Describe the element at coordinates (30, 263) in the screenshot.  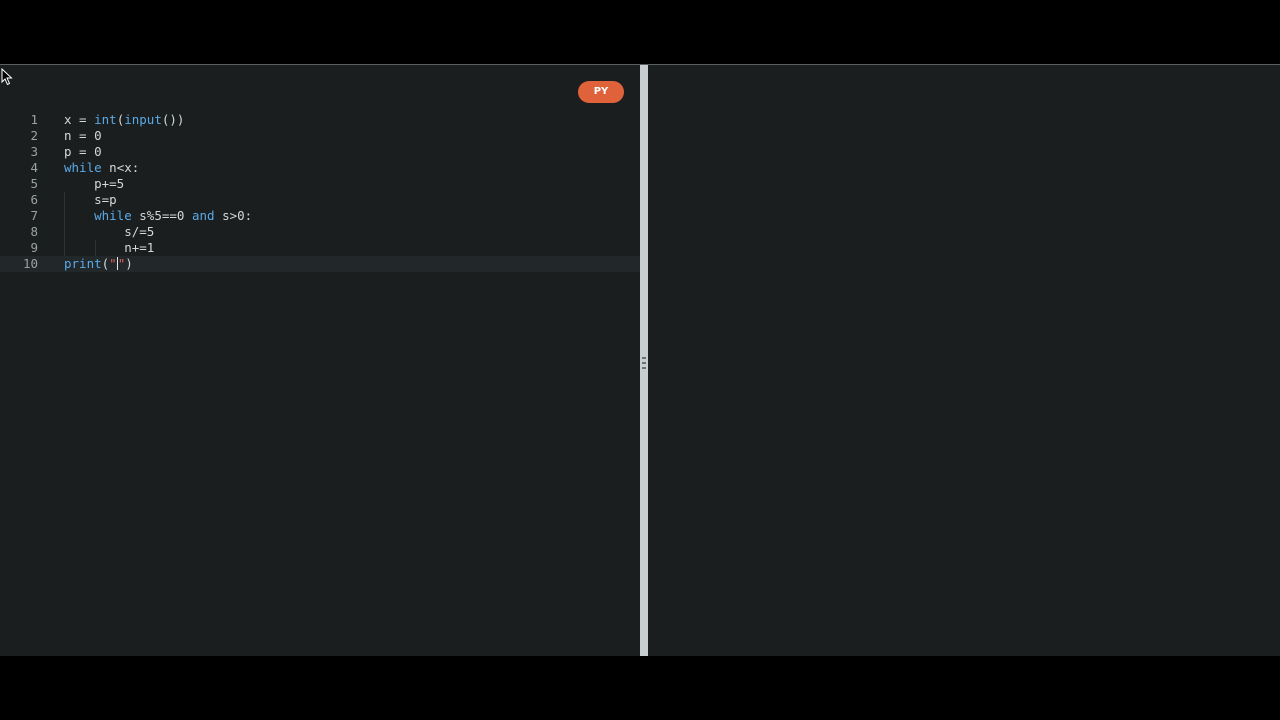
I see `line-number: 10` at that location.